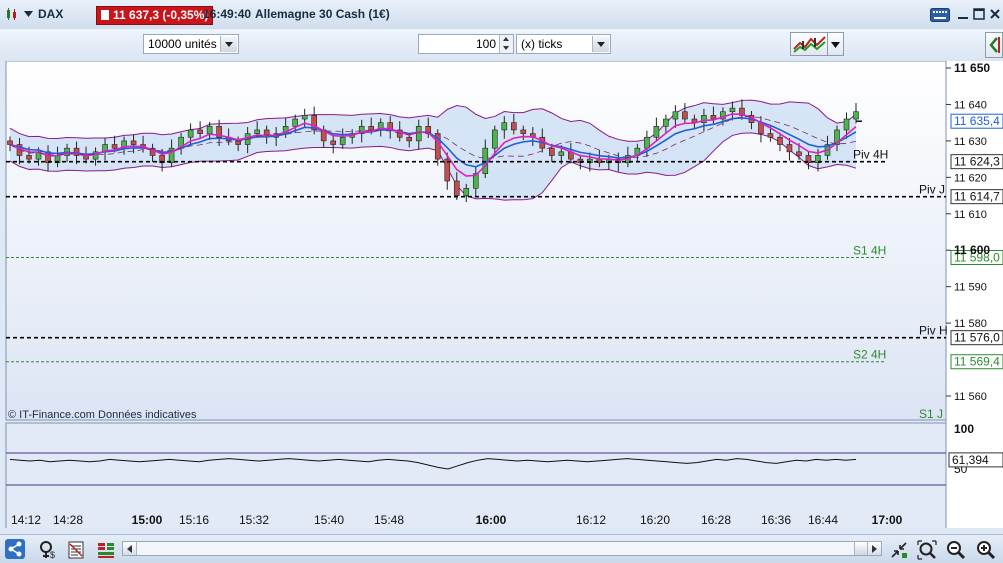 The height and width of the screenshot is (563, 1003). I want to click on time-tick-label: 15:16, so click(194, 520).